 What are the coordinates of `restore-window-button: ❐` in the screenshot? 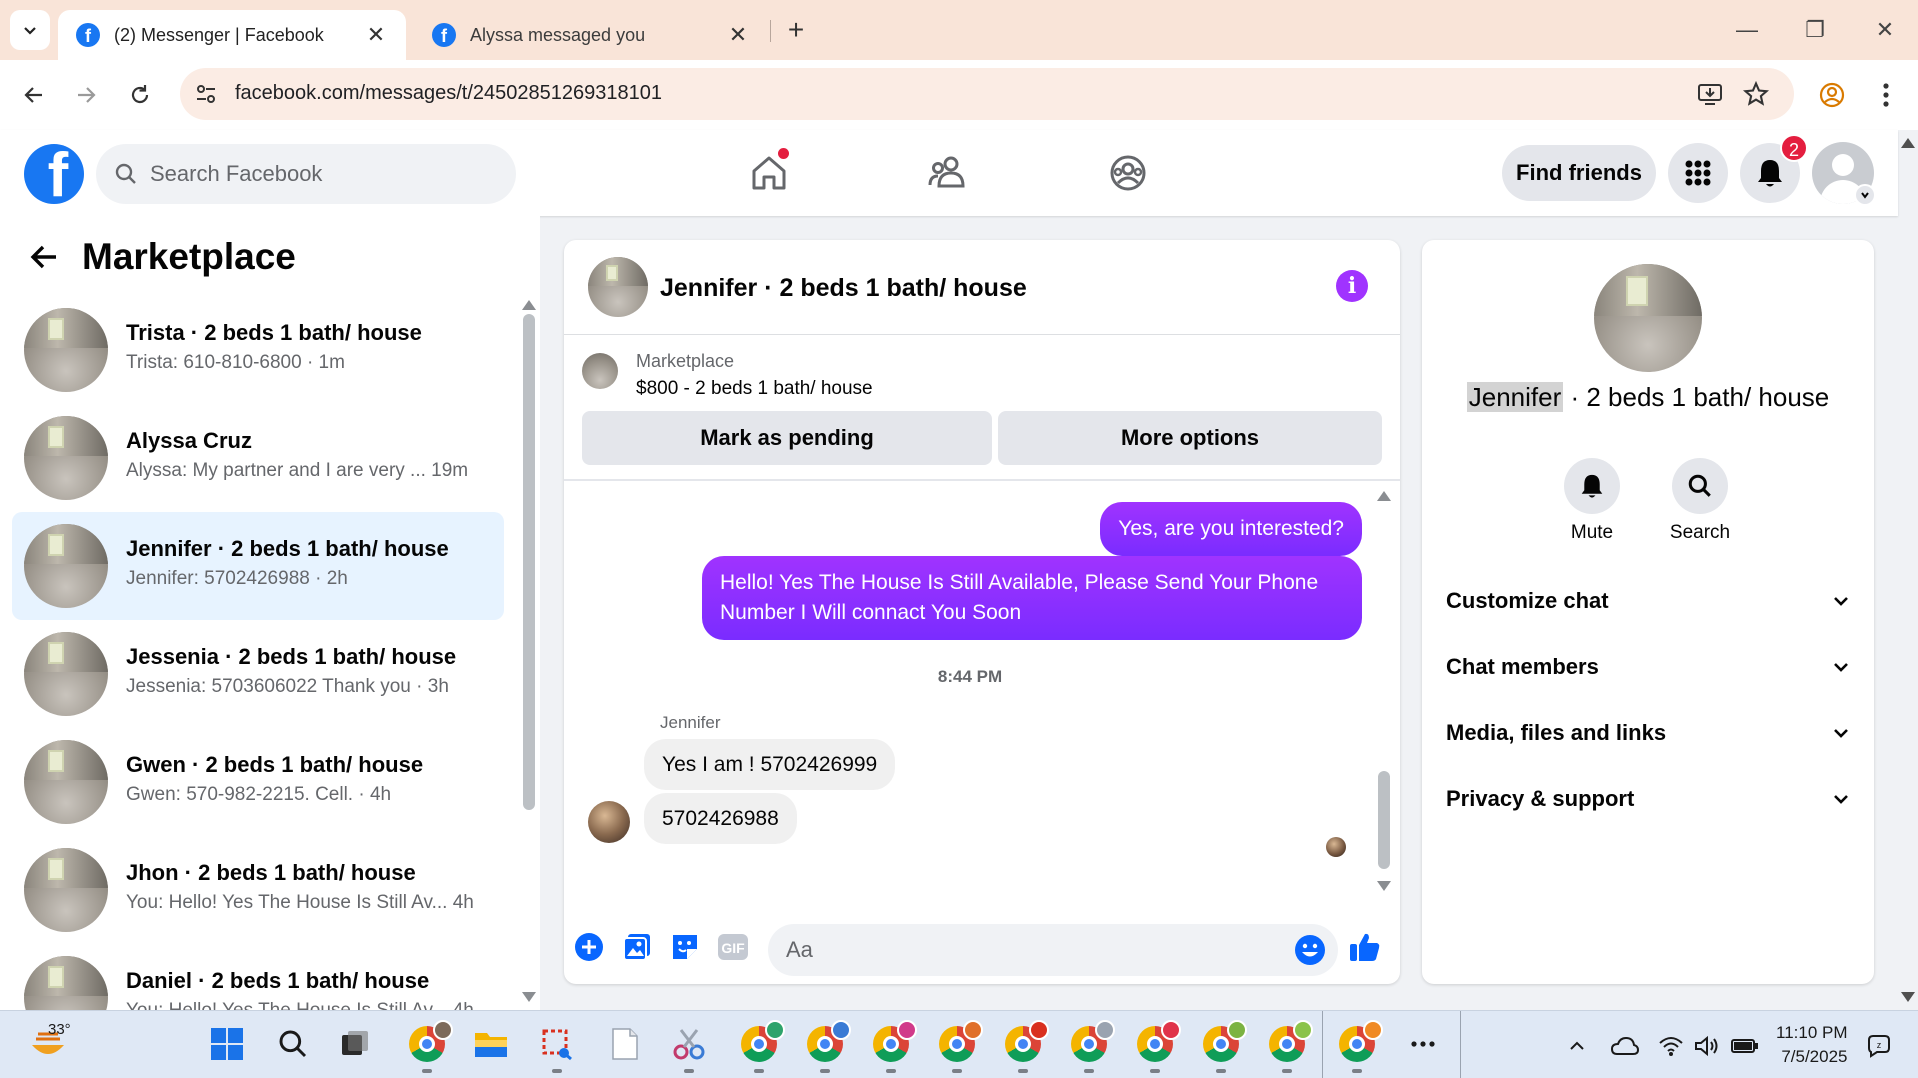 It's located at (1815, 30).